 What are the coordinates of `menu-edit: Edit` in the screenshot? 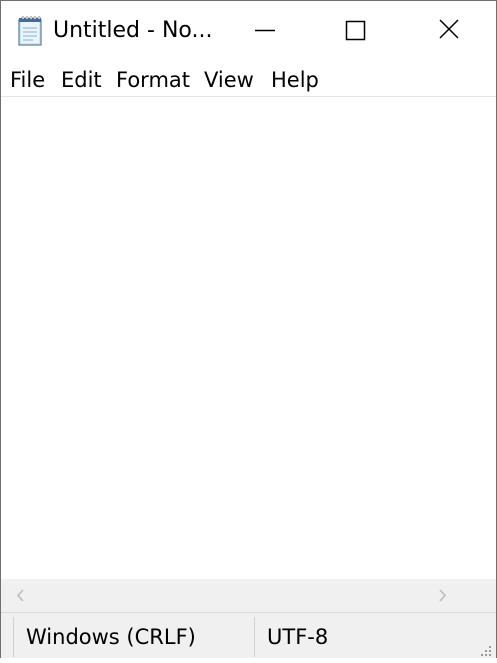 It's located at (81, 80).